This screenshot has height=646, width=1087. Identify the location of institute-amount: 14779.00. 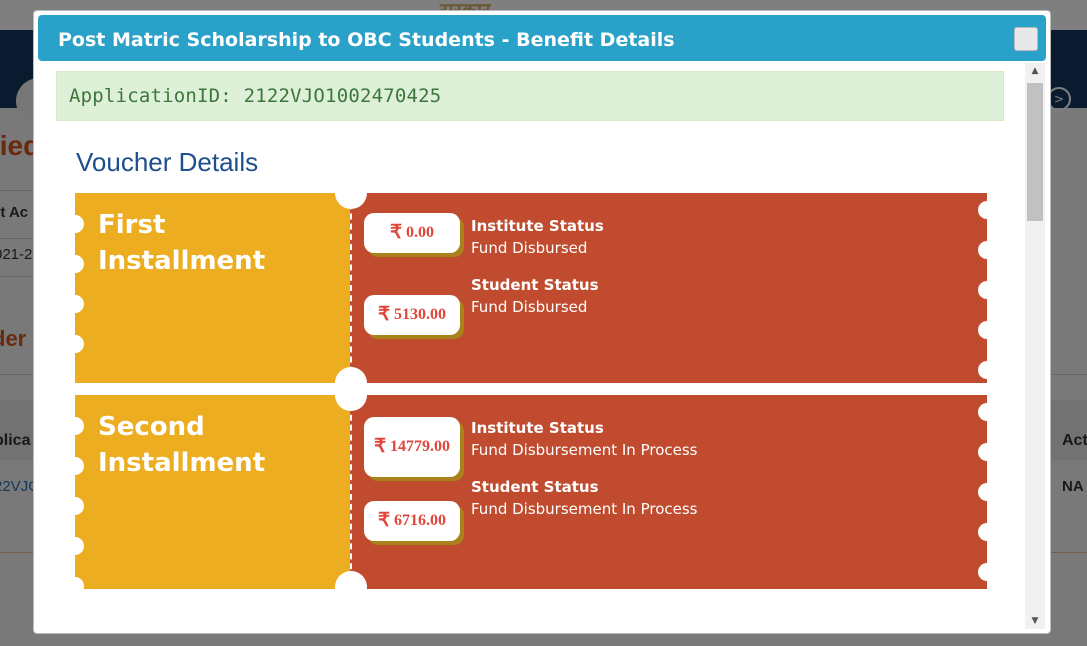
(420, 446).